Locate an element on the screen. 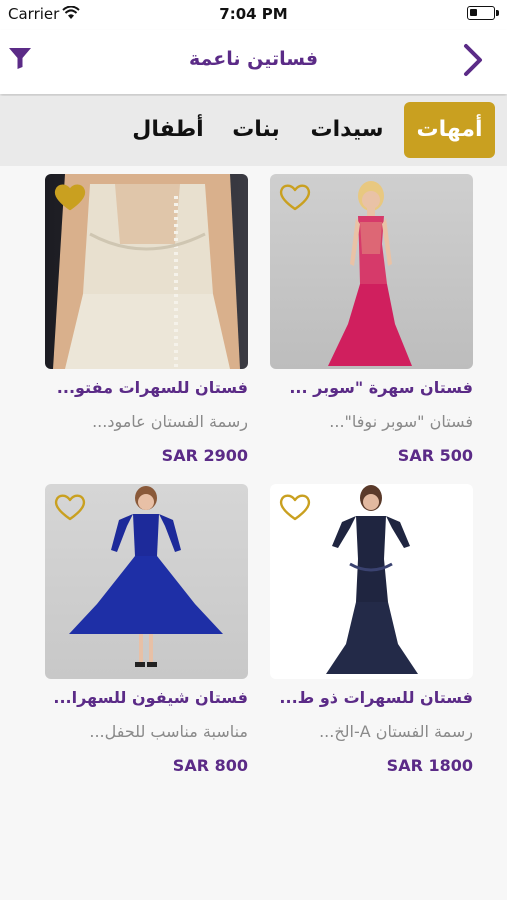 This screenshot has height=900, width=507. tab-girls: بنات is located at coordinates (256, 130).